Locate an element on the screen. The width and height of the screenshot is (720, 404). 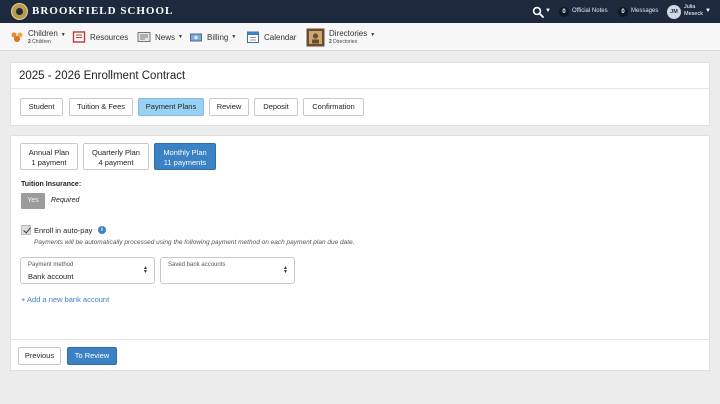
user-avatar: JM is located at coordinates (674, 12).